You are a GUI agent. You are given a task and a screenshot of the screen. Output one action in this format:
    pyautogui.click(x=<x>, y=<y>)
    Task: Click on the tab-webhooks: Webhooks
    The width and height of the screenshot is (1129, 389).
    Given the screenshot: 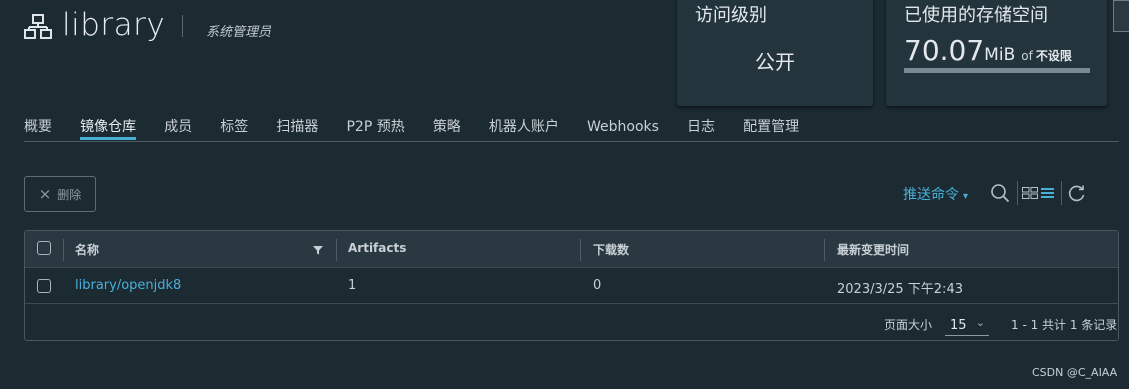 What is the action you would take?
    pyautogui.click(x=623, y=131)
    